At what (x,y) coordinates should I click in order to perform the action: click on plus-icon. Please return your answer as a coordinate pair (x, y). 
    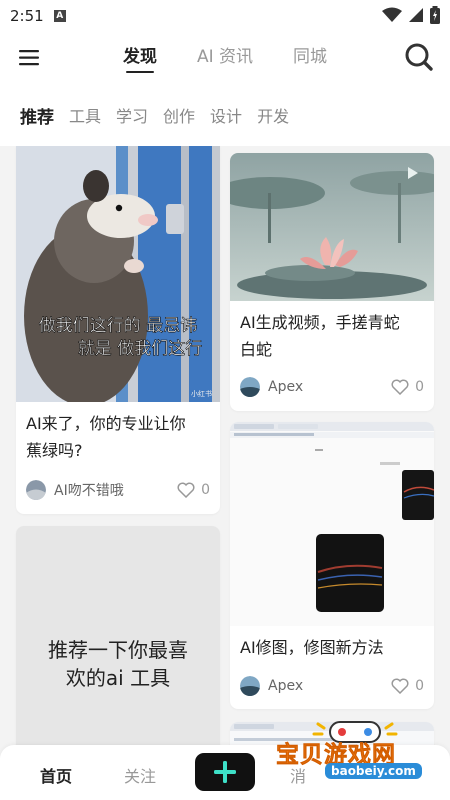
    Looking at the image, I should click on (225, 772).